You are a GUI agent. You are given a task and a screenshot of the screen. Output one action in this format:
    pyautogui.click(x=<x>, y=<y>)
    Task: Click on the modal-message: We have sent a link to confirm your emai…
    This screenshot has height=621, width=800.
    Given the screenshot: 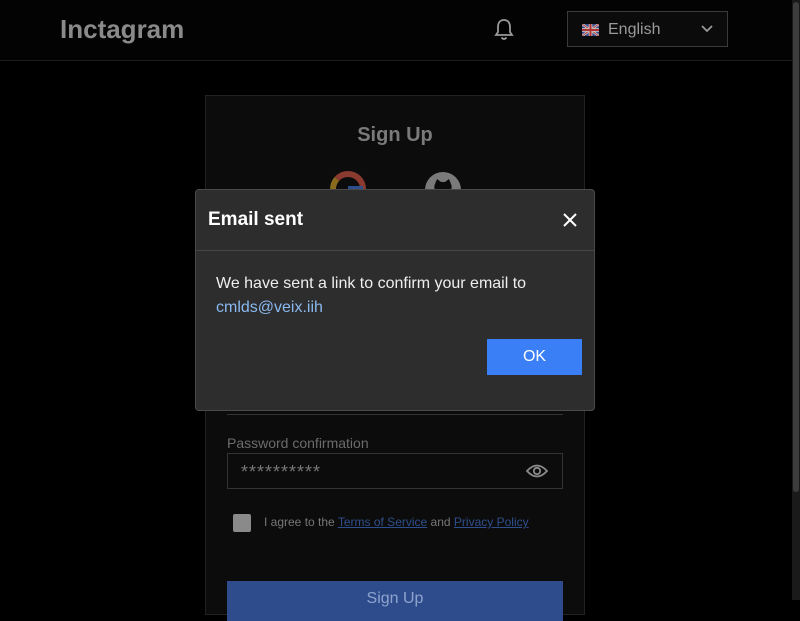 What is the action you would take?
    pyautogui.click(x=396, y=296)
    